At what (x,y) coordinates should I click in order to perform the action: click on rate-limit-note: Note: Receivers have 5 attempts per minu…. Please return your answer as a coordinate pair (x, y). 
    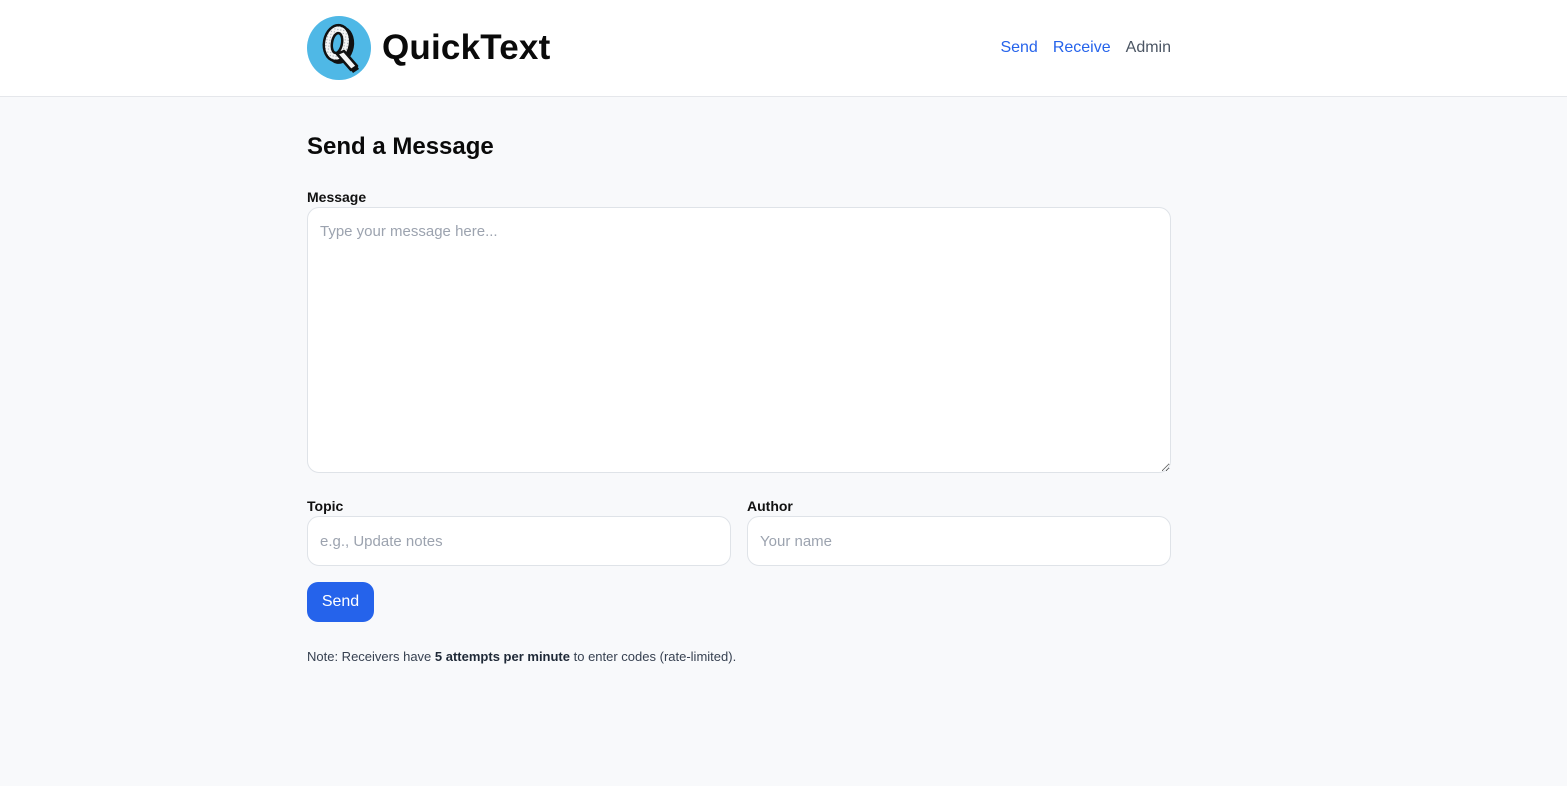
    Looking at the image, I should click on (739, 656).